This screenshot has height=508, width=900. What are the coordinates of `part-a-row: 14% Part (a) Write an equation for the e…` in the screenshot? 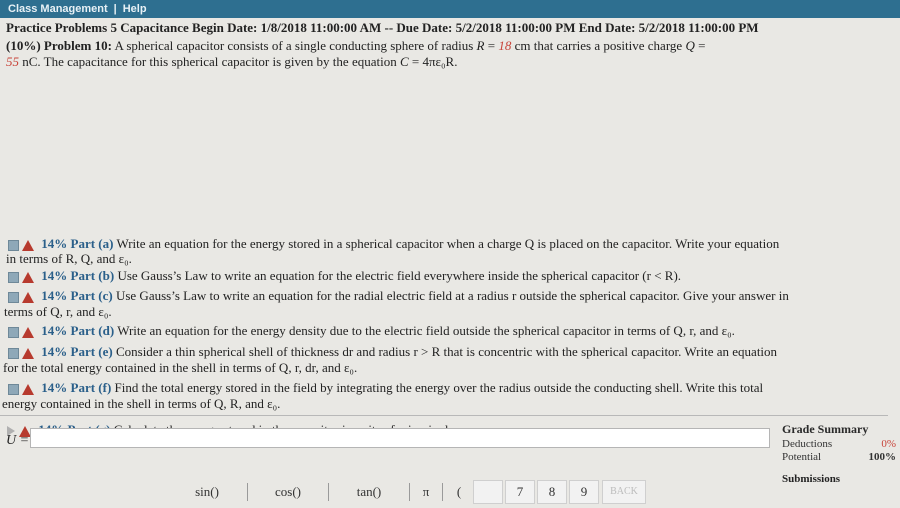 It's located at (448, 244).